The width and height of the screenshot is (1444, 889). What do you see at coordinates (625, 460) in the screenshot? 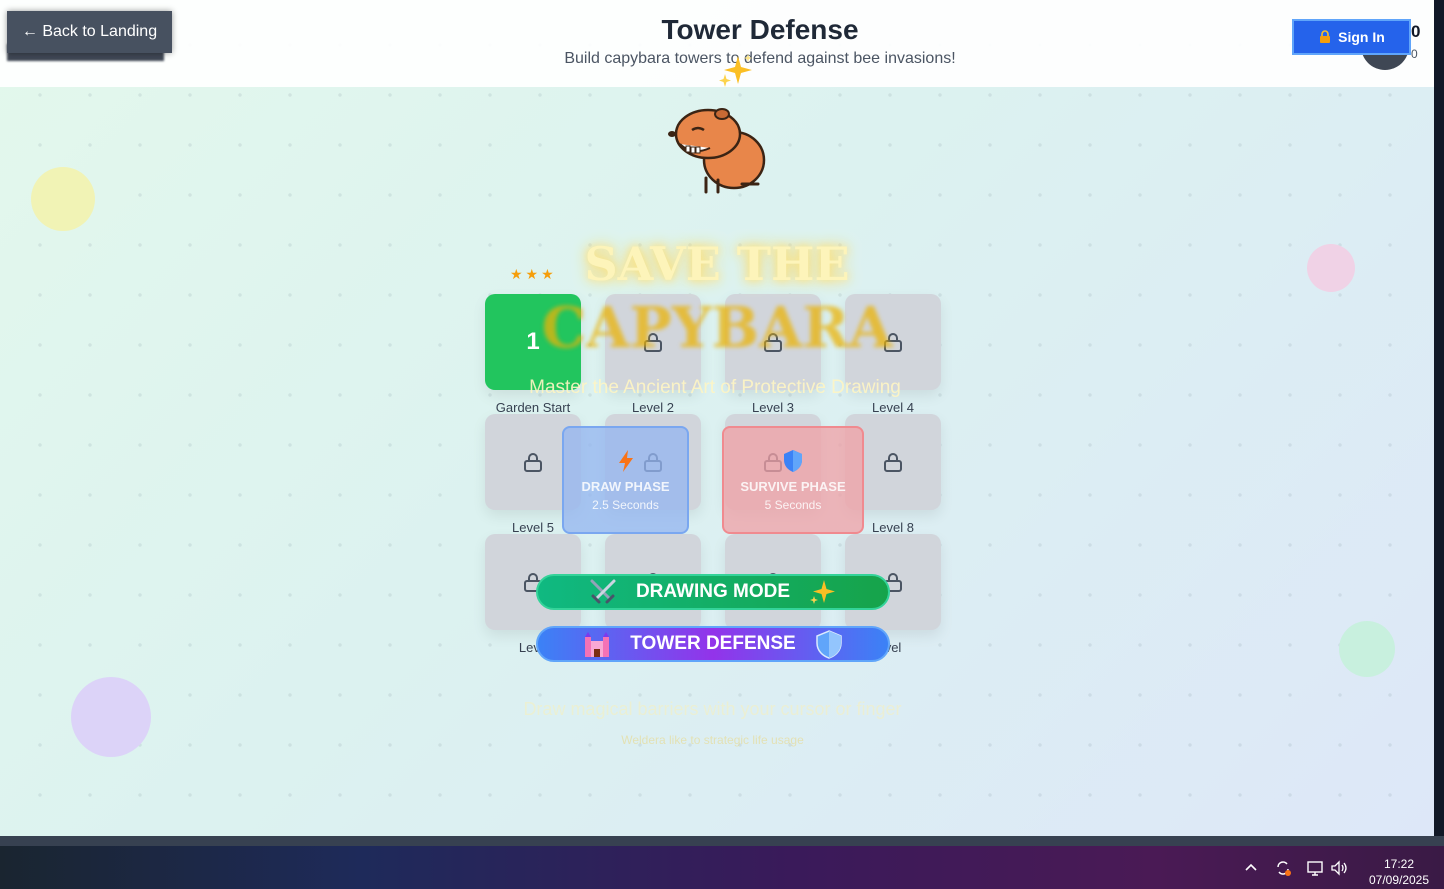
I see `lightning-icon` at bounding box center [625, 460].